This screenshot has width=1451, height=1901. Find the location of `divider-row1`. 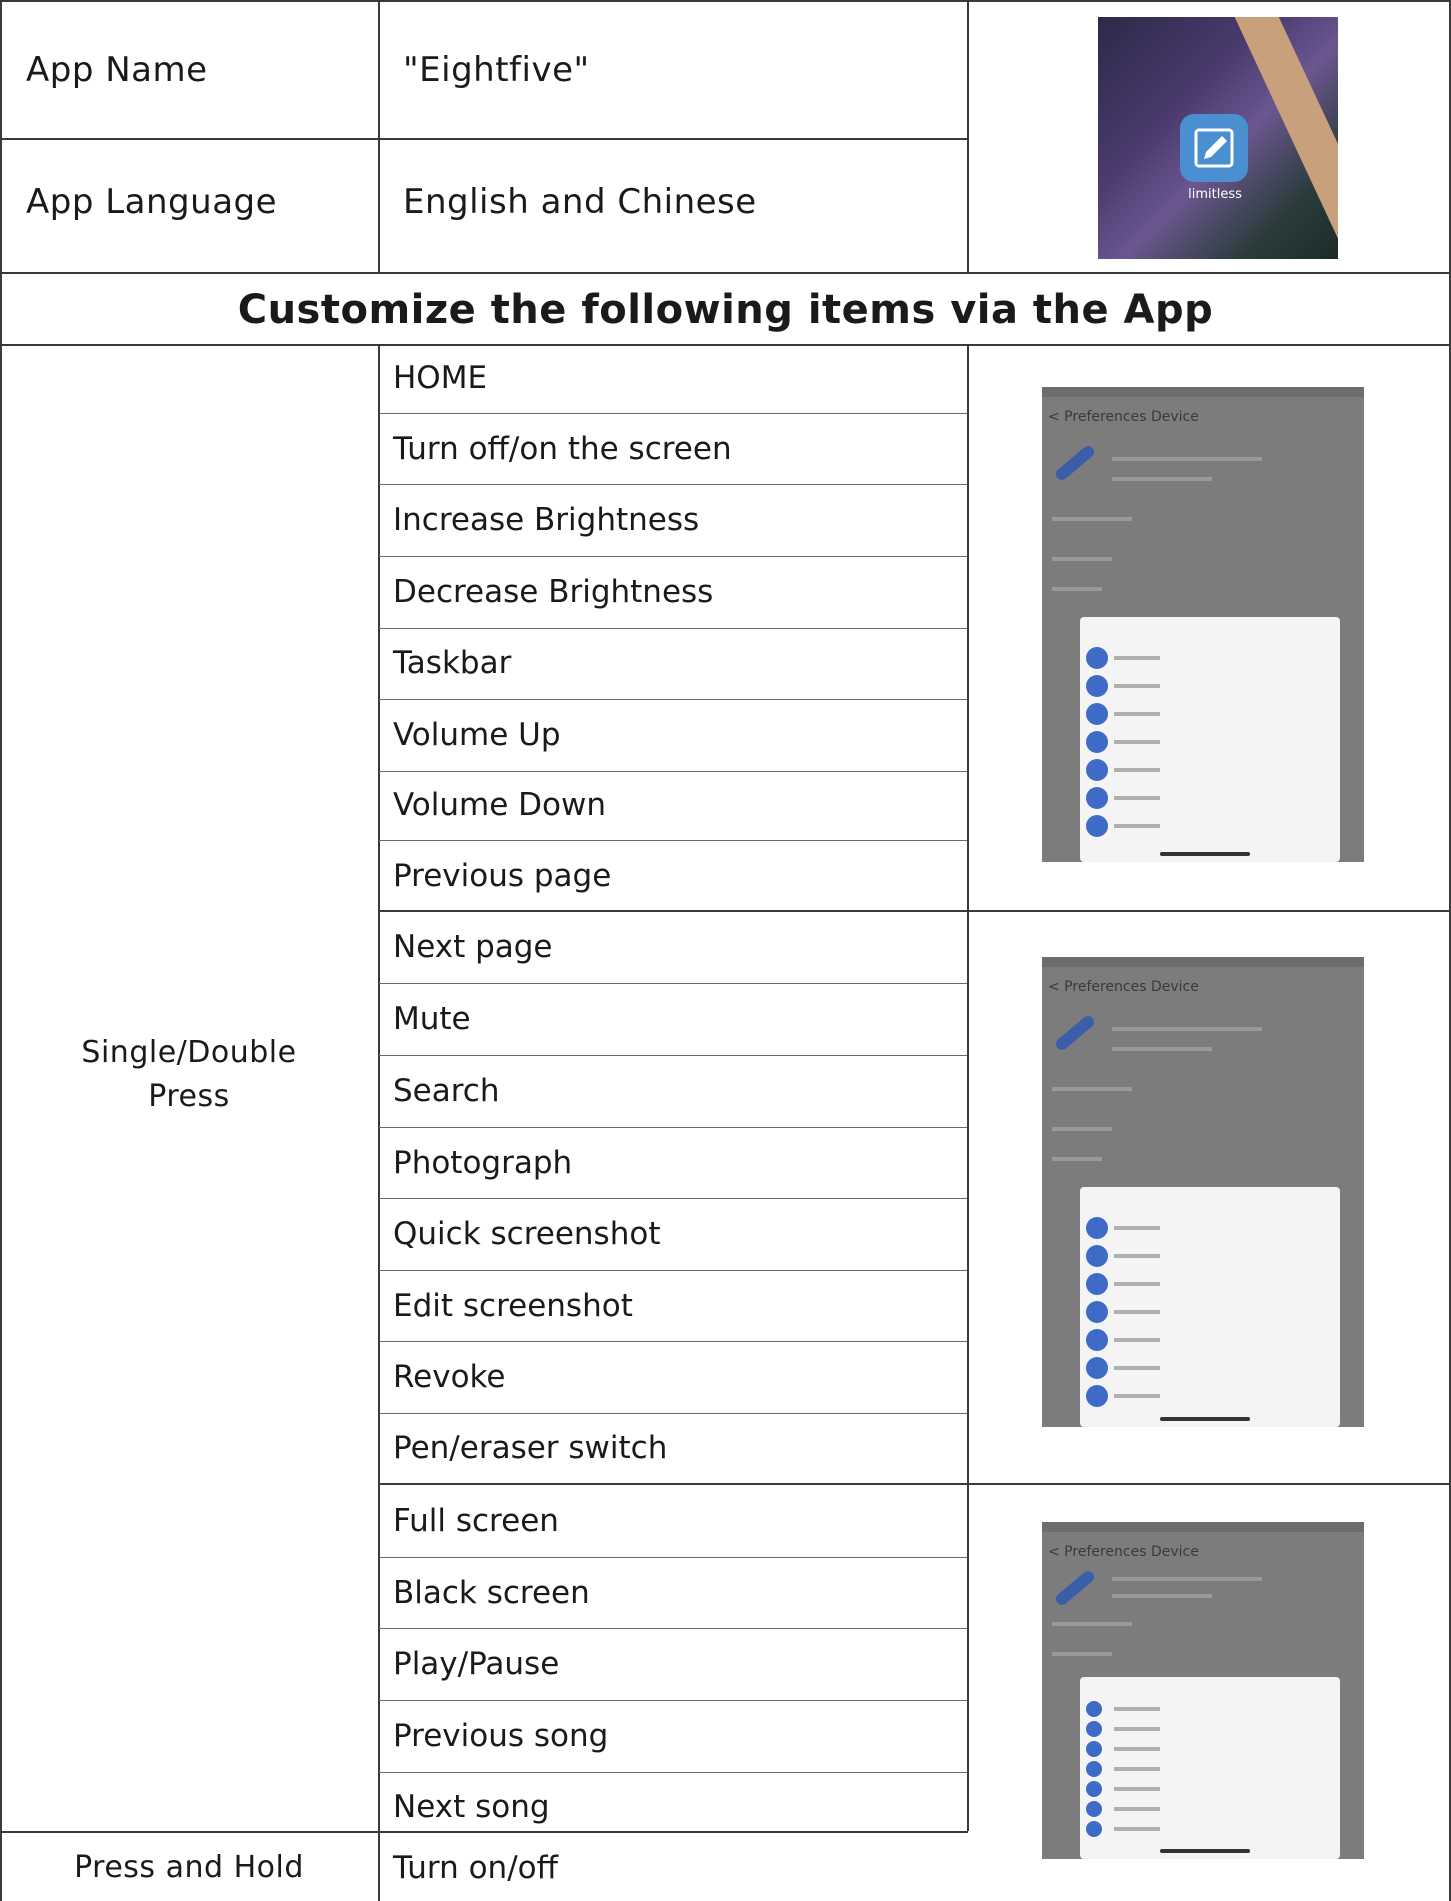

divider-row1 is located at coordinates (484, 139).